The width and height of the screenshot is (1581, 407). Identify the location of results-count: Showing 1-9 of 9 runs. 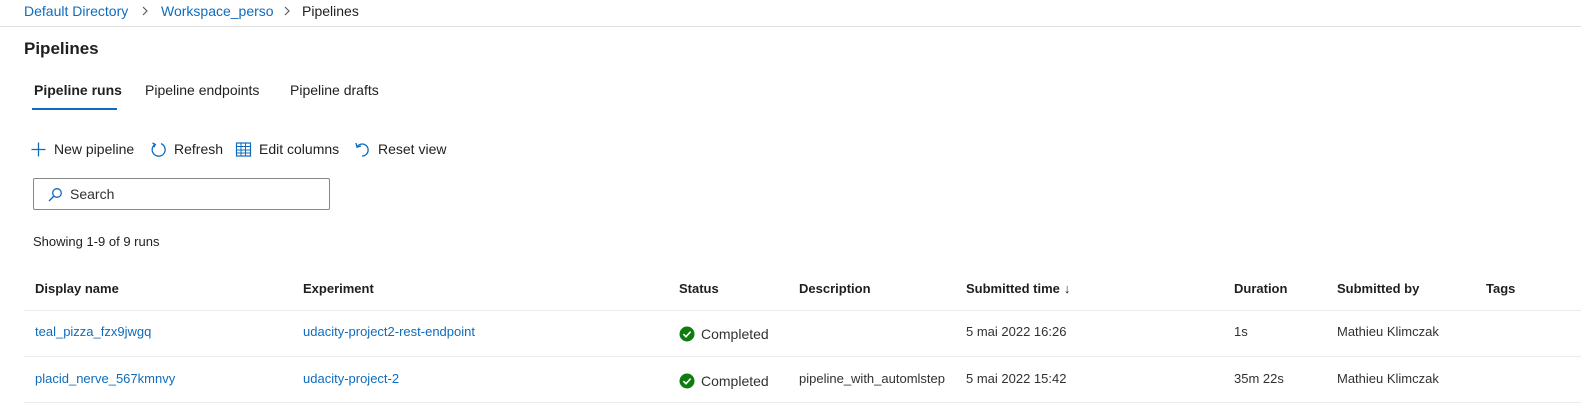
(96, 241).